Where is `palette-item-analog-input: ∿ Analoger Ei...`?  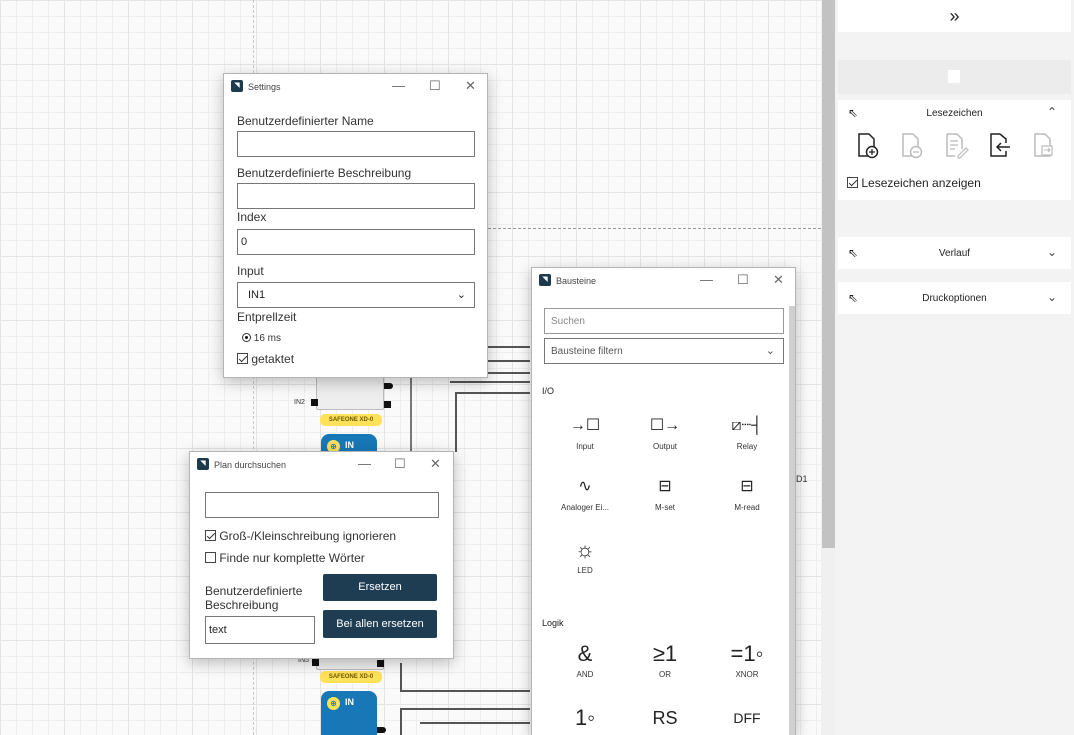
palette-item-analog-input: ∿ Analoger Ei... is located at coordinates (585, 492).